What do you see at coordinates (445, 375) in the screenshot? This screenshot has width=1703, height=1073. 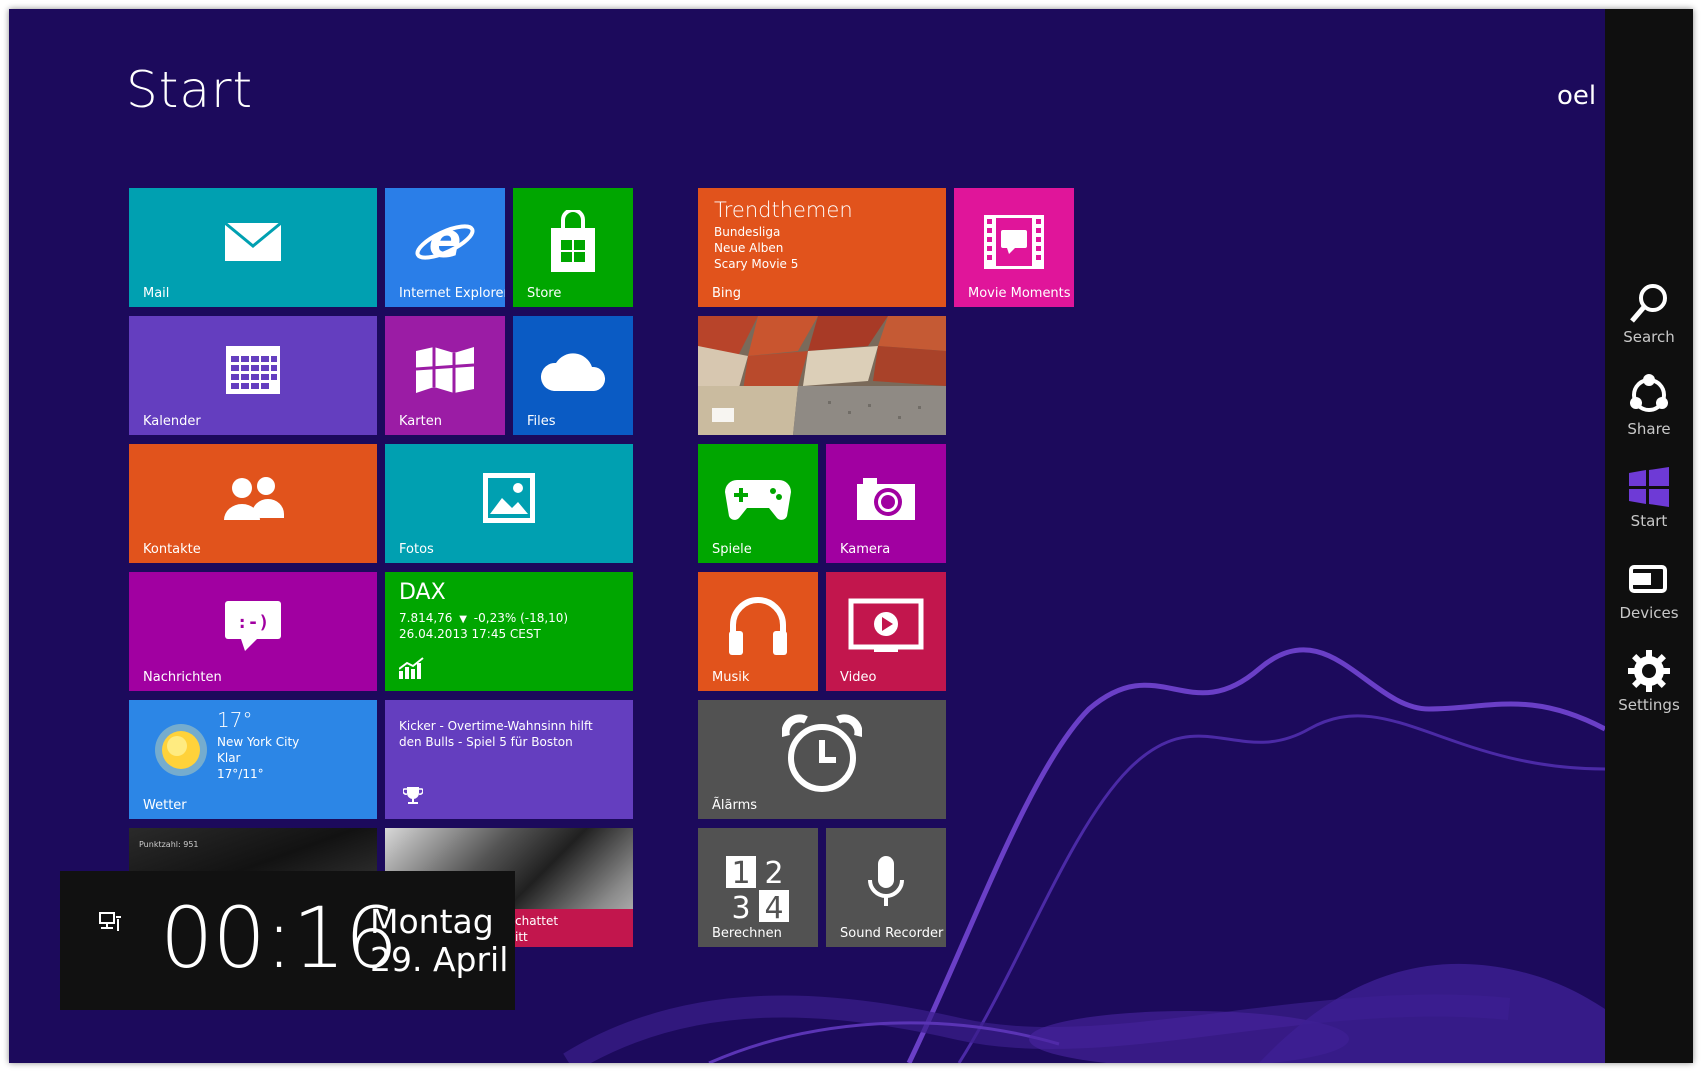 I see `tile-karten: Karten` at bounding box center [445, 375].